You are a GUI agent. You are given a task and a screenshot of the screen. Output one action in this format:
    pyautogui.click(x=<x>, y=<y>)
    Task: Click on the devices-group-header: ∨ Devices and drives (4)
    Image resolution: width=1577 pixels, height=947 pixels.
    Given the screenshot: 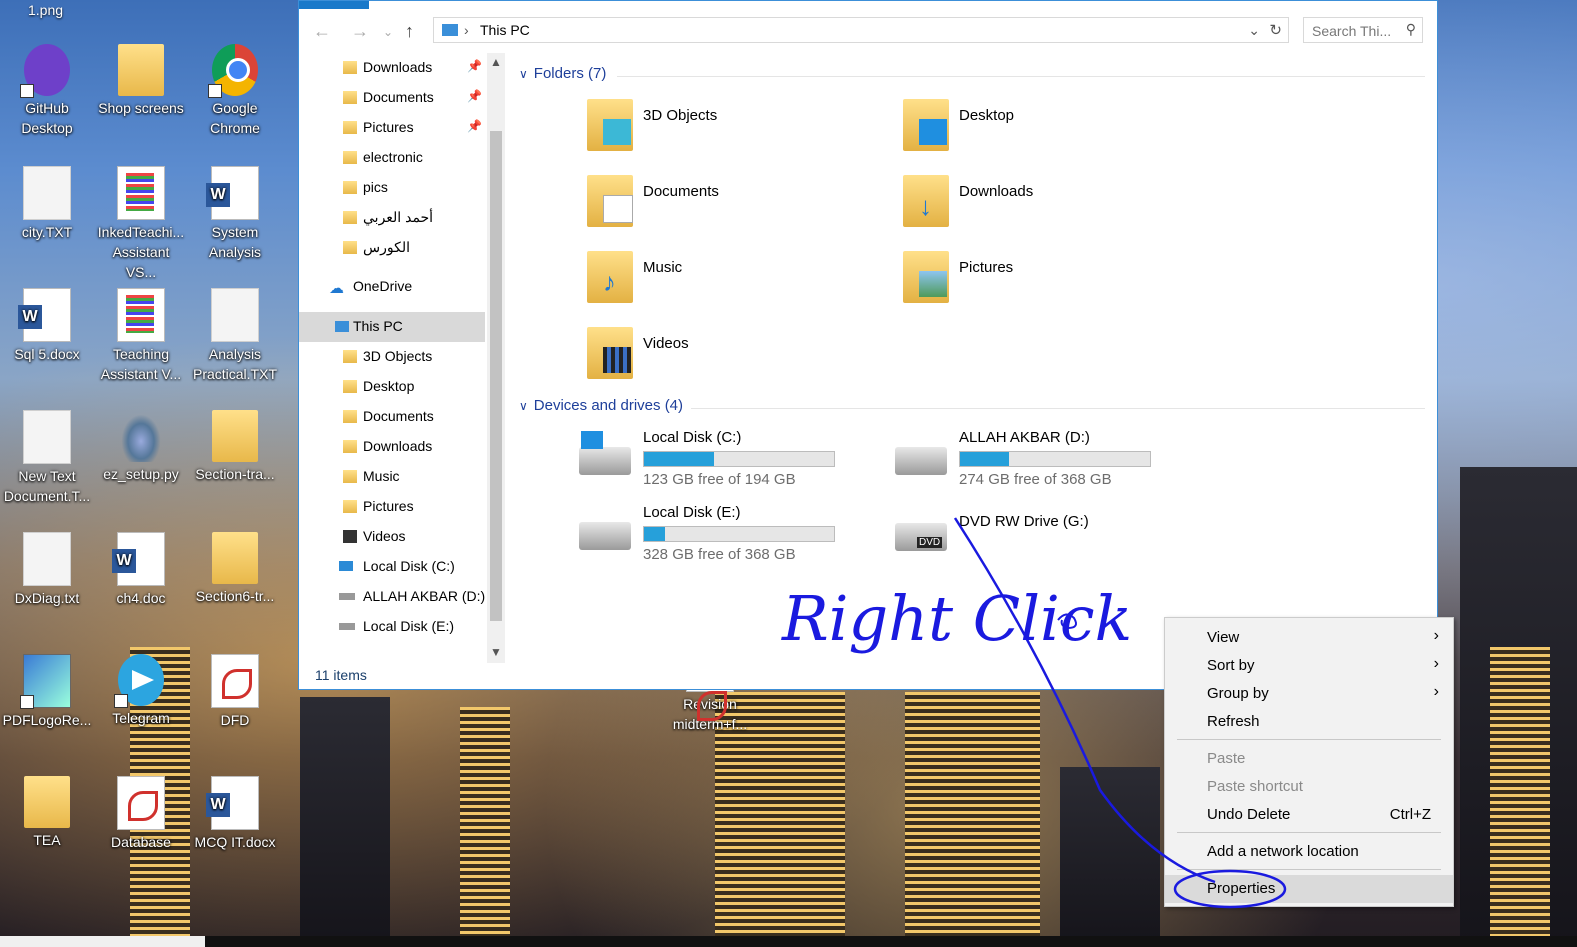 What is the action you would take?
    pyautogui.click(x=601, y=405)
    